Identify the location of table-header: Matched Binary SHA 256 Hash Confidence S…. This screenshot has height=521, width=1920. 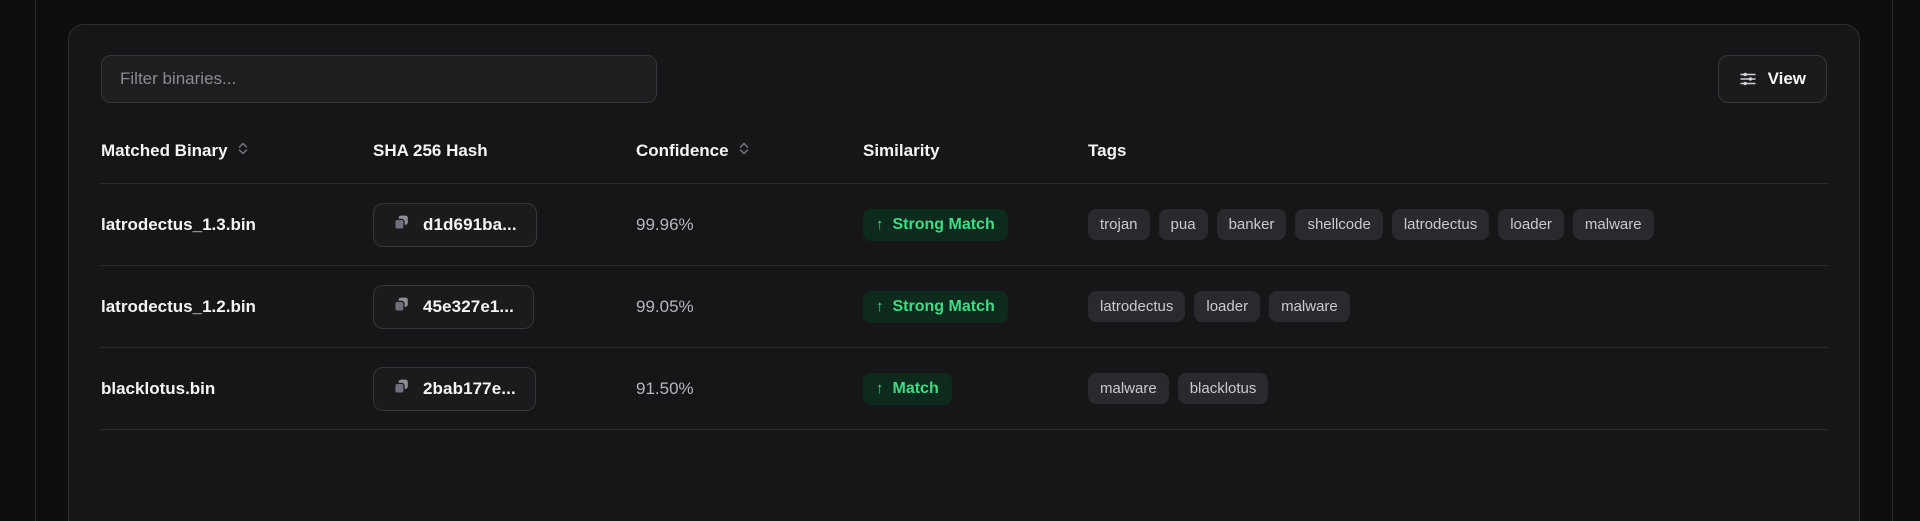
(964, 162).